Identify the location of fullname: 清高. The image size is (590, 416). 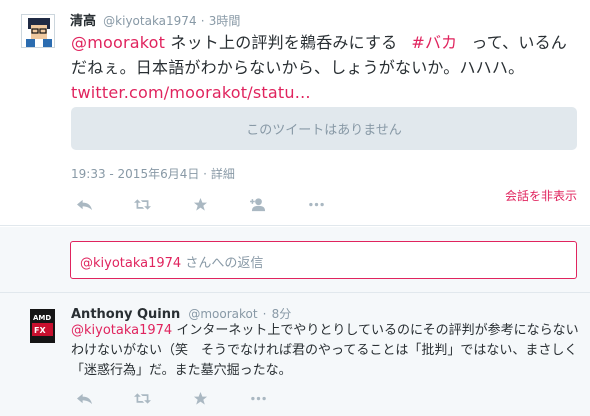
(83, 21).